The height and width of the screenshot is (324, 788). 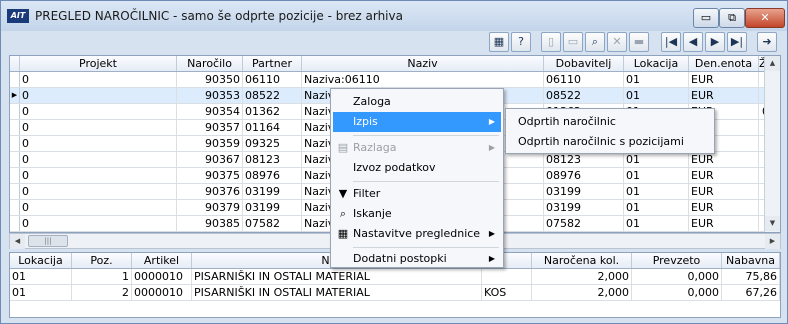 I want to click on column-header-narocilo: Naročilo, so click(x=210, y=63).